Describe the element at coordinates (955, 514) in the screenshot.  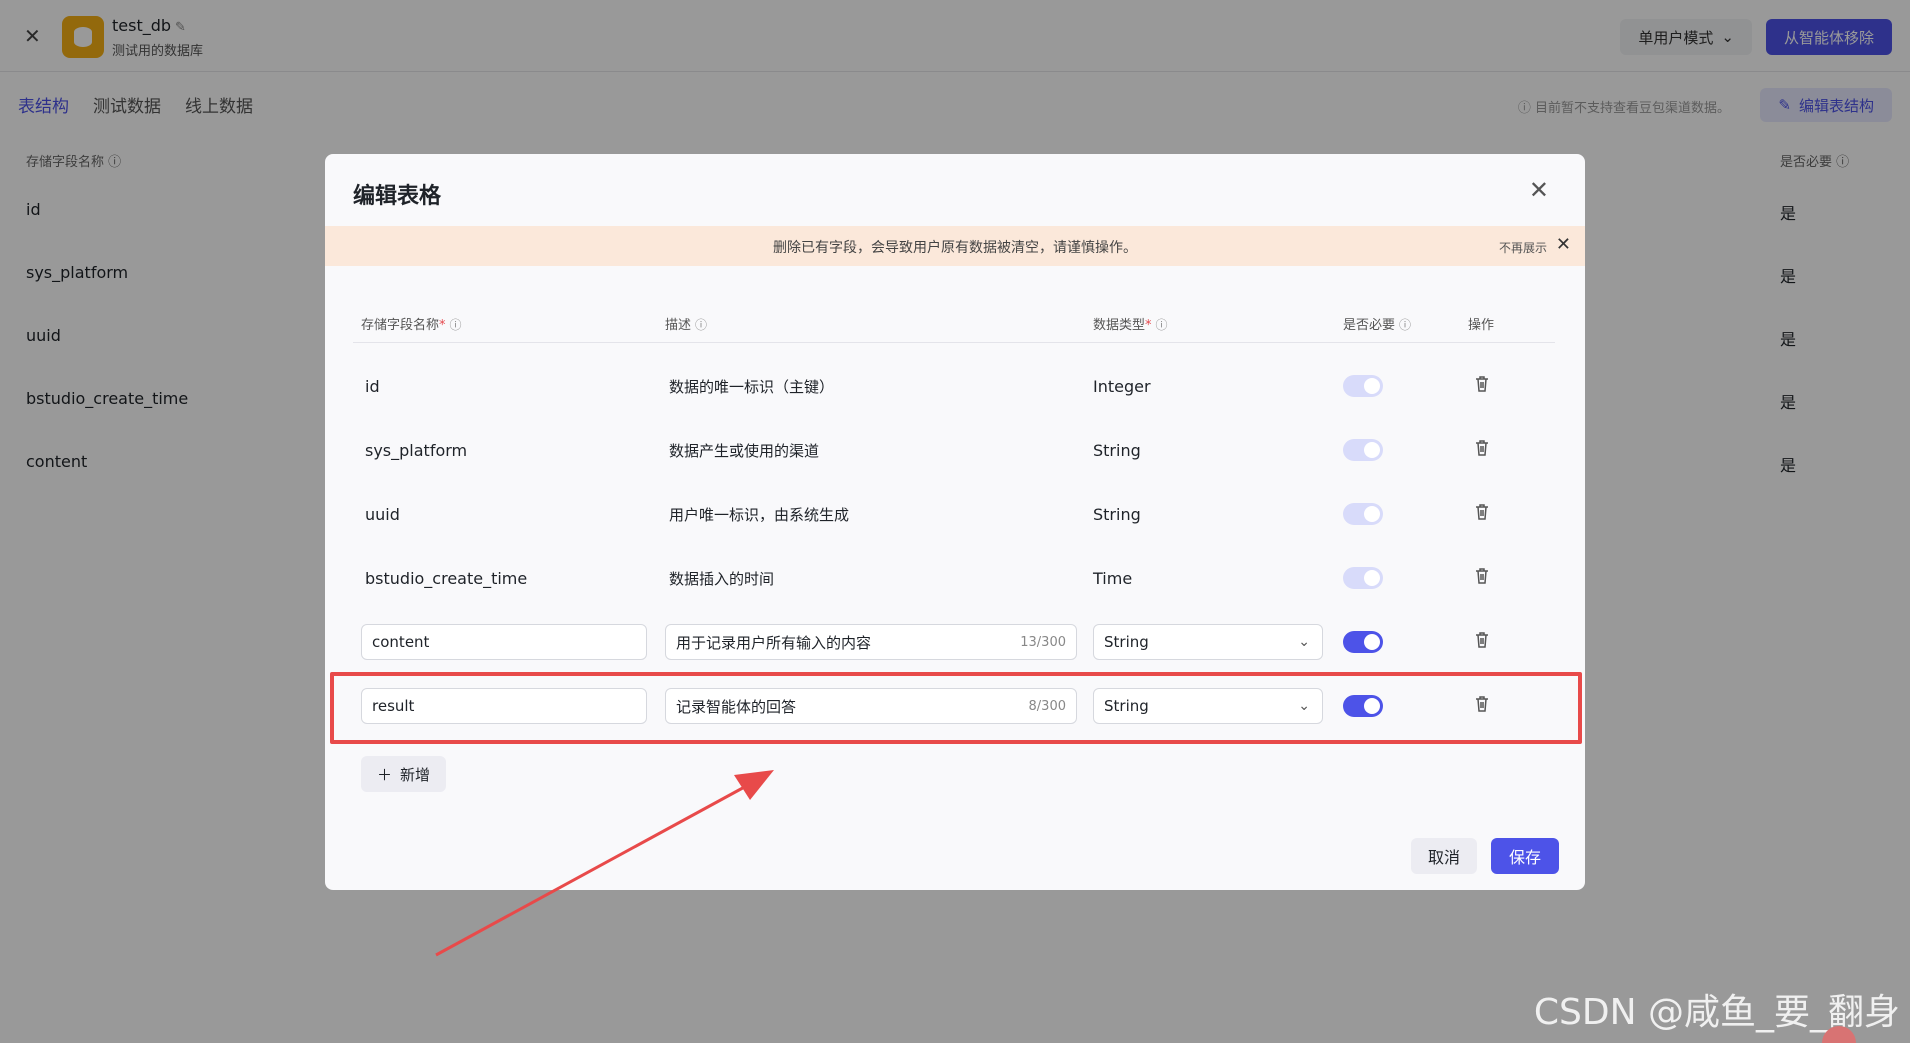
I see `table-row: uuid 用户唯一标识，由系统生成 String` at that location.